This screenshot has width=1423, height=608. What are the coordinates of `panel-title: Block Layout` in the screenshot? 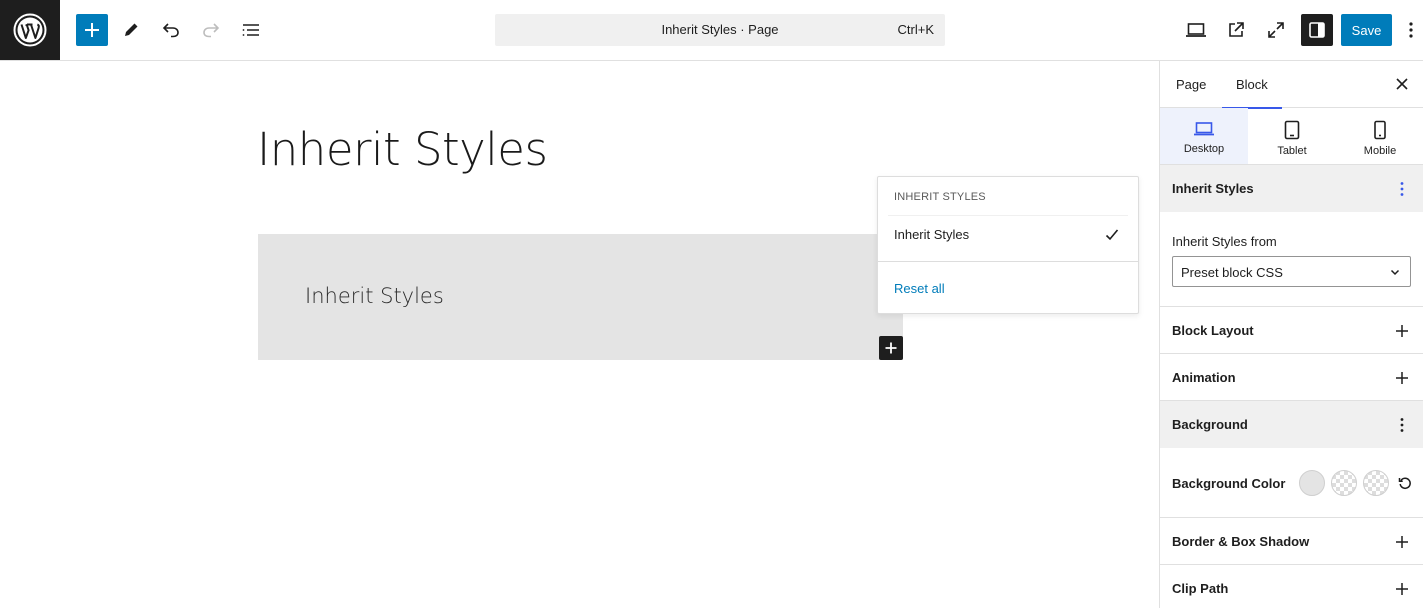 It's located at (1213, 330).